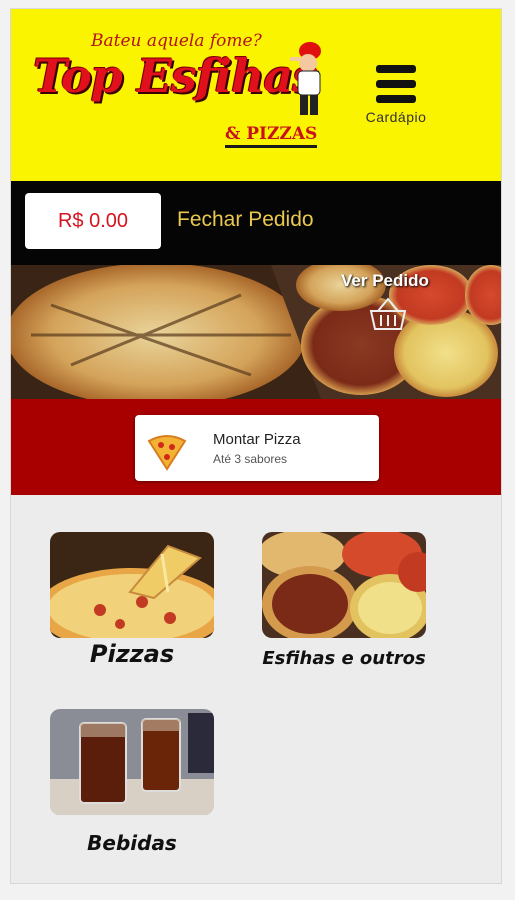 This screenshot has height=900, width=515. Describe the element at coordinates (271, 146) in the screenshot. I see `logo-underline` at that location.